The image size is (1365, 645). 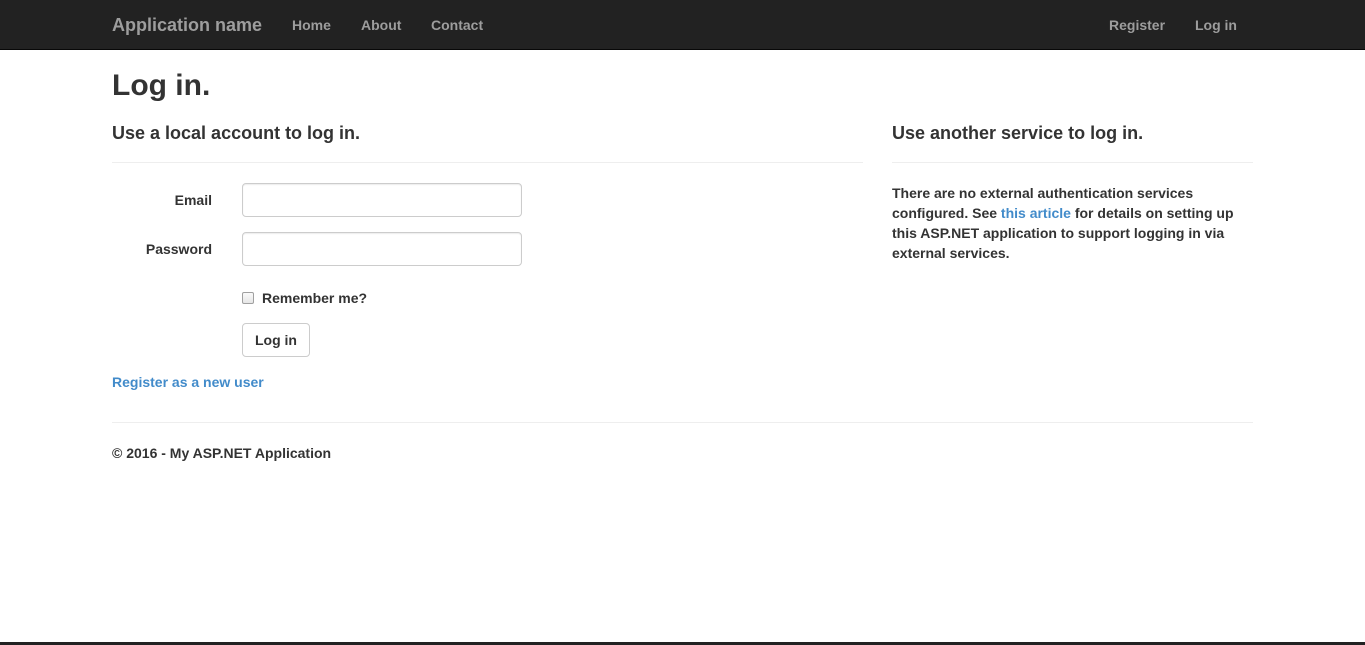 What do you see at coordinates (457, 25) in the screenshot?
I see `nav-link-contact: Contact` at bounding box center [457, 25].